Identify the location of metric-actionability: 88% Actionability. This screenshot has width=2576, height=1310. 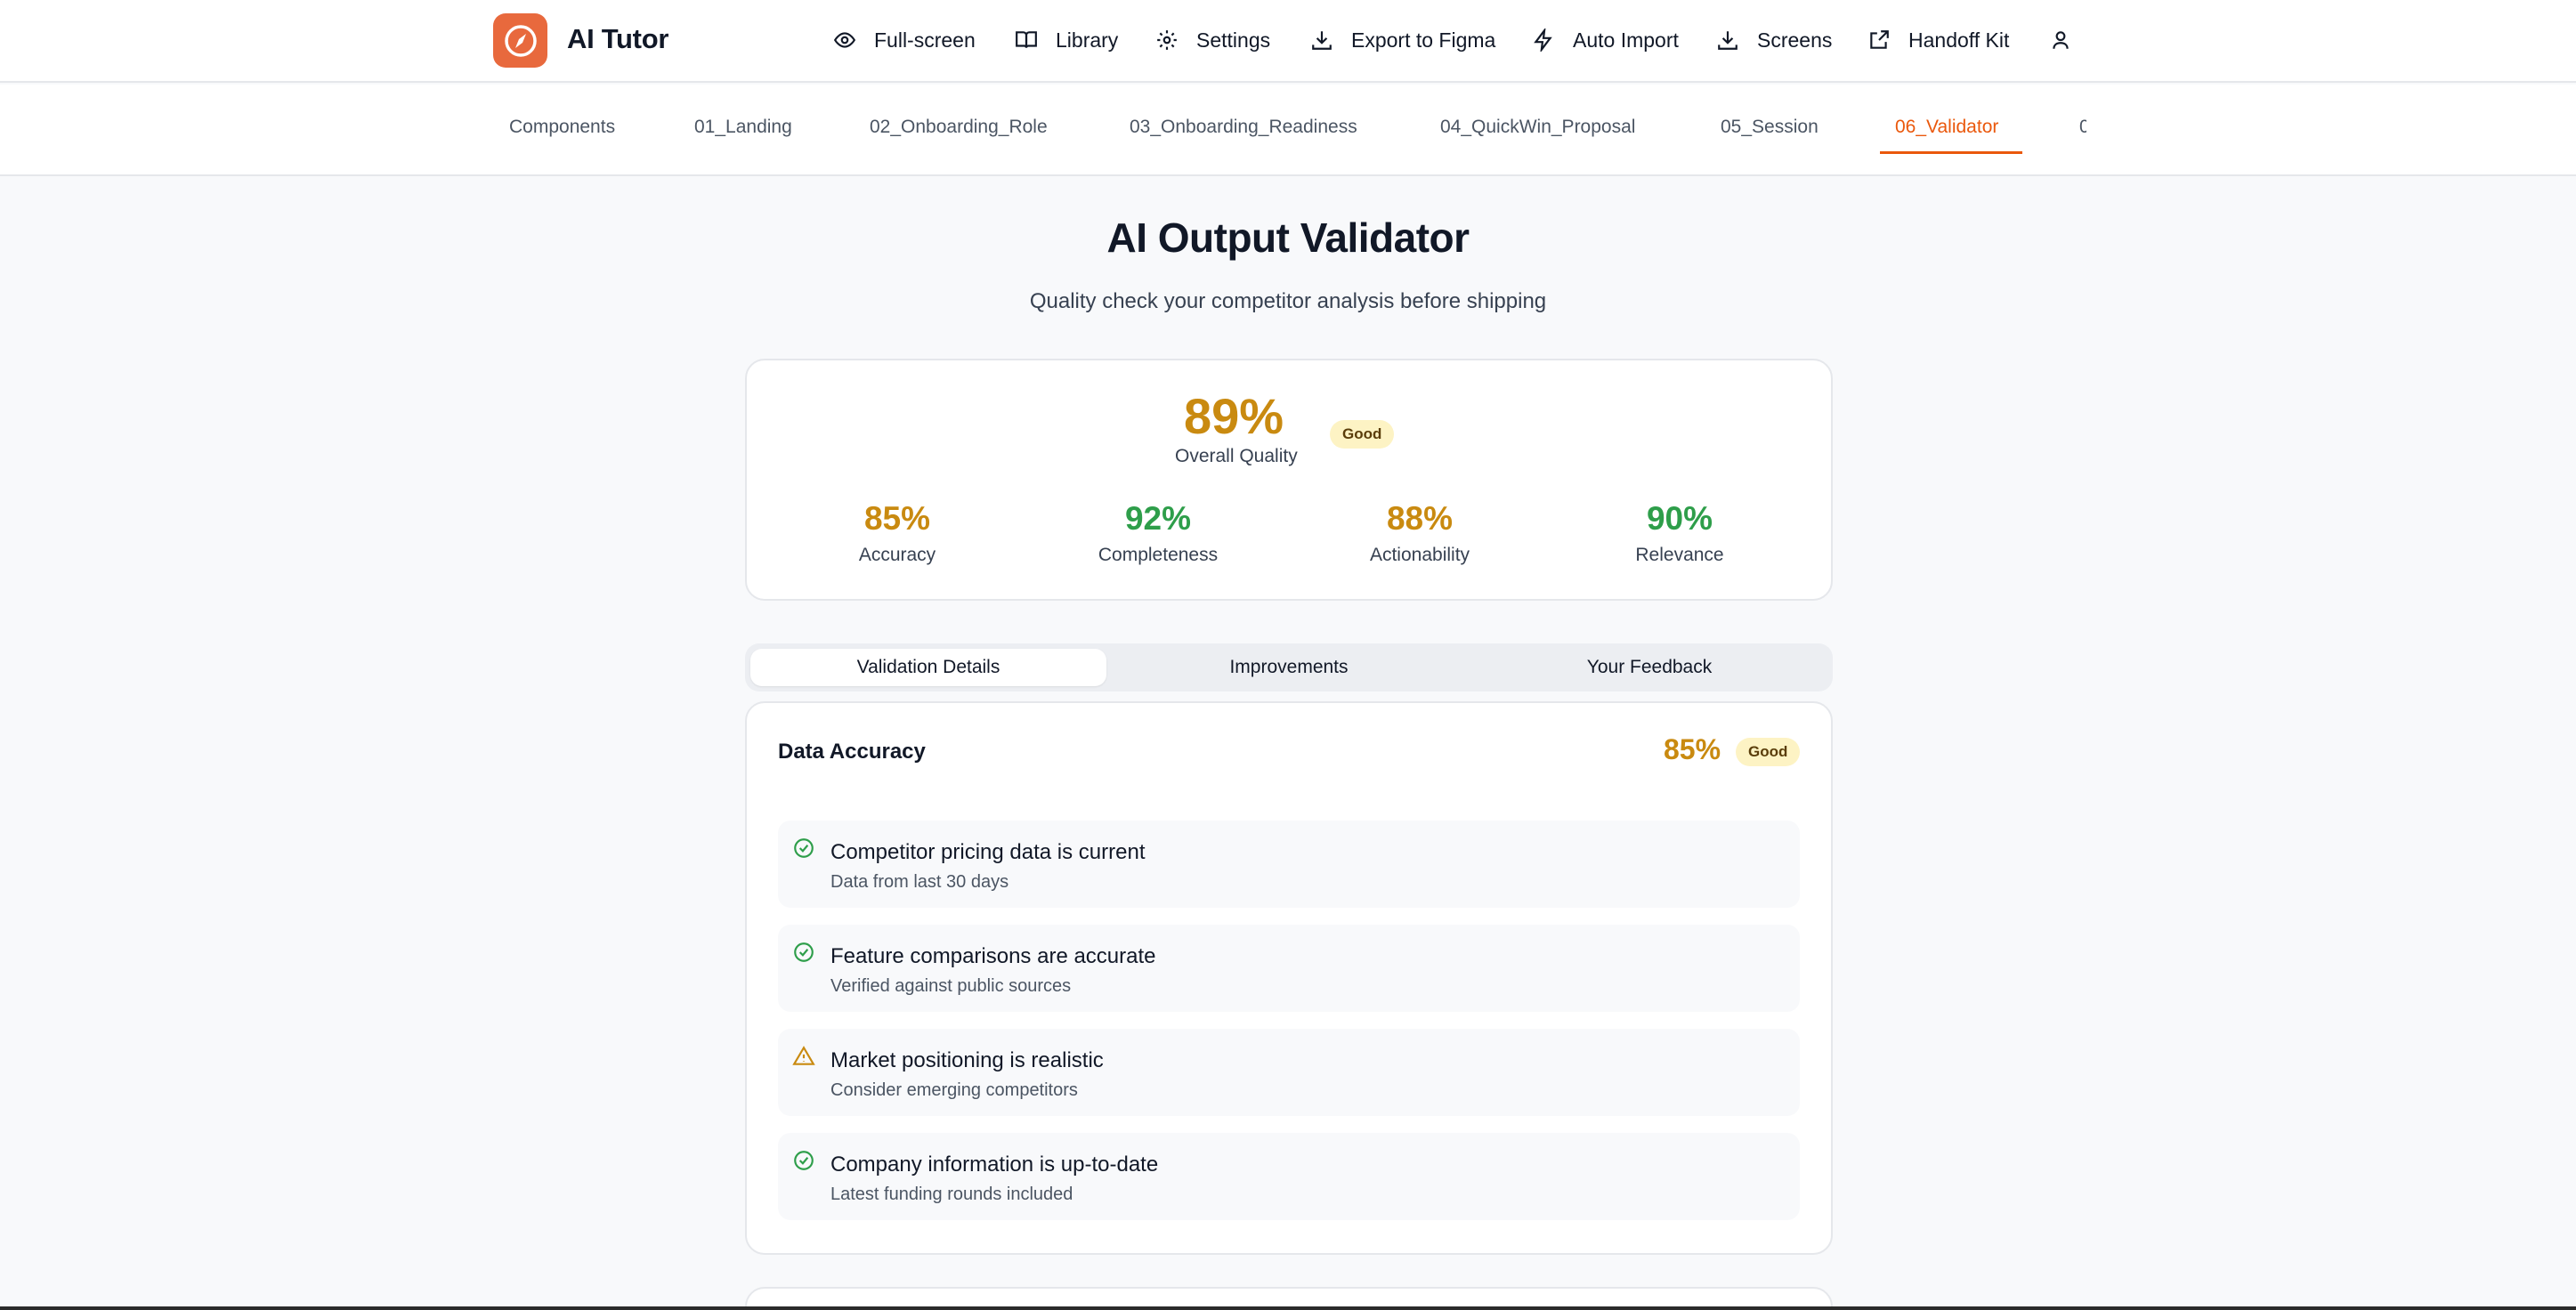
(1420, 533).